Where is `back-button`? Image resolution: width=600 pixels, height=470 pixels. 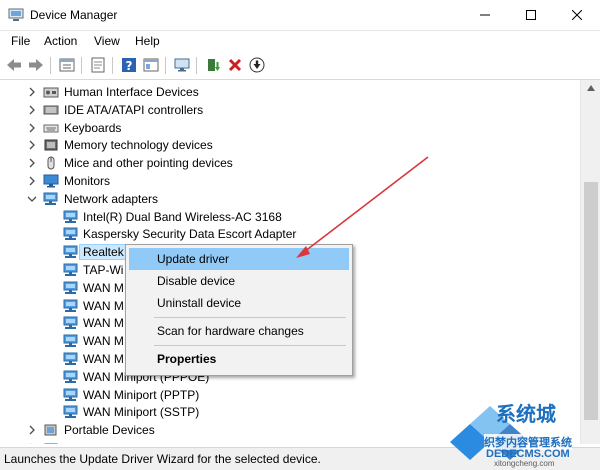 back-button is located at coordinates (14, 65).